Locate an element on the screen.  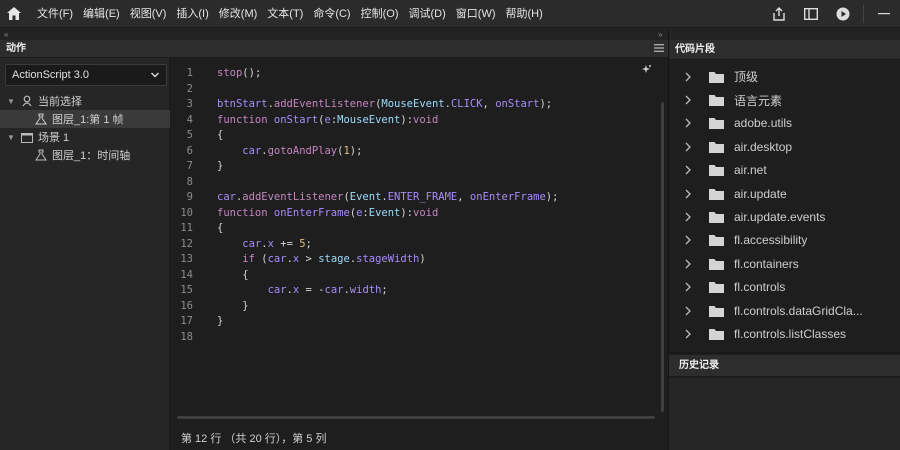
line-number: 18 is located at coordinates (186, 336).